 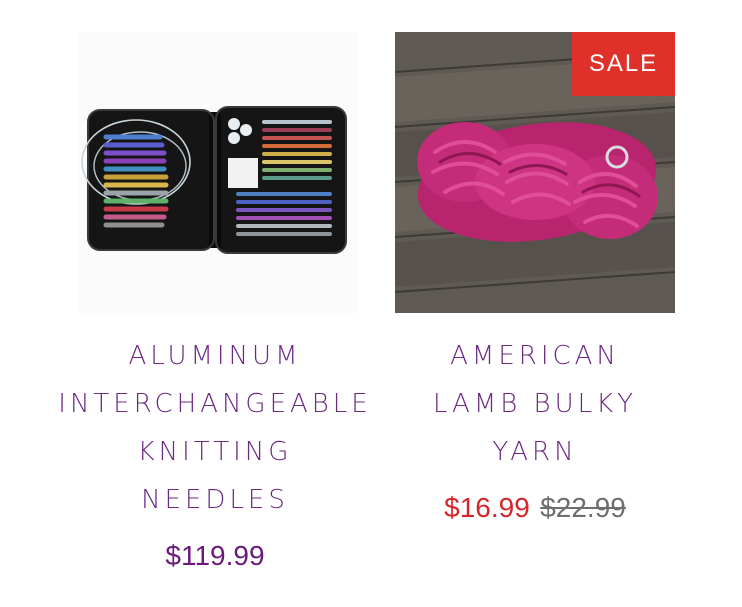 What do you see at coordinates (215, 404) in the screenshot?
I see `title-line: INTERCHANGEABLE` at bounding box center [215, 404].